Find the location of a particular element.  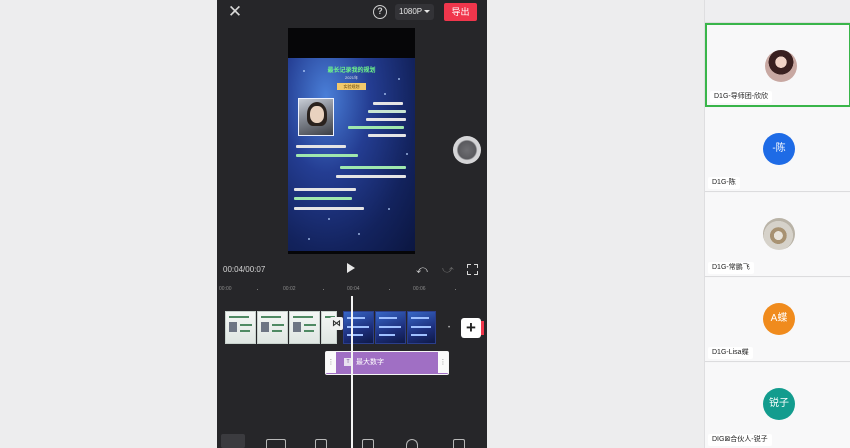

ruler-tick: 00:00 is located at coordinates (225, 289).